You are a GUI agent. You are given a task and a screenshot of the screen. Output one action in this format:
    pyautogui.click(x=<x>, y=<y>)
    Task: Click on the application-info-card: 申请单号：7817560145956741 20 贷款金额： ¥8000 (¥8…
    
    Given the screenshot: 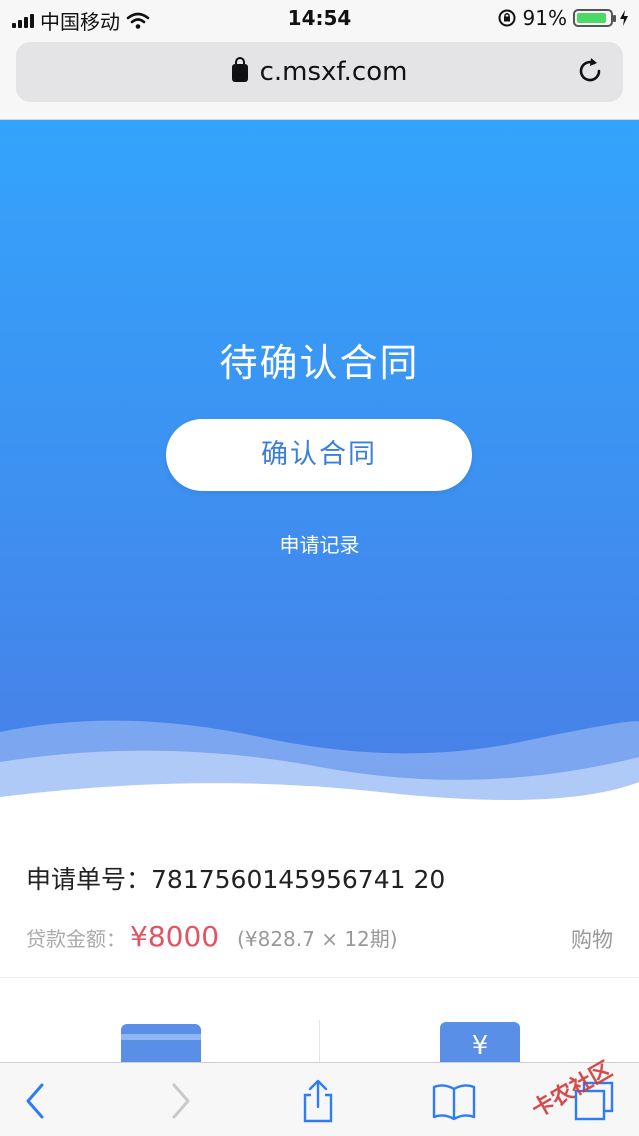 What is the action you would take?
    pyautogui.click(x=319, y=905)
    